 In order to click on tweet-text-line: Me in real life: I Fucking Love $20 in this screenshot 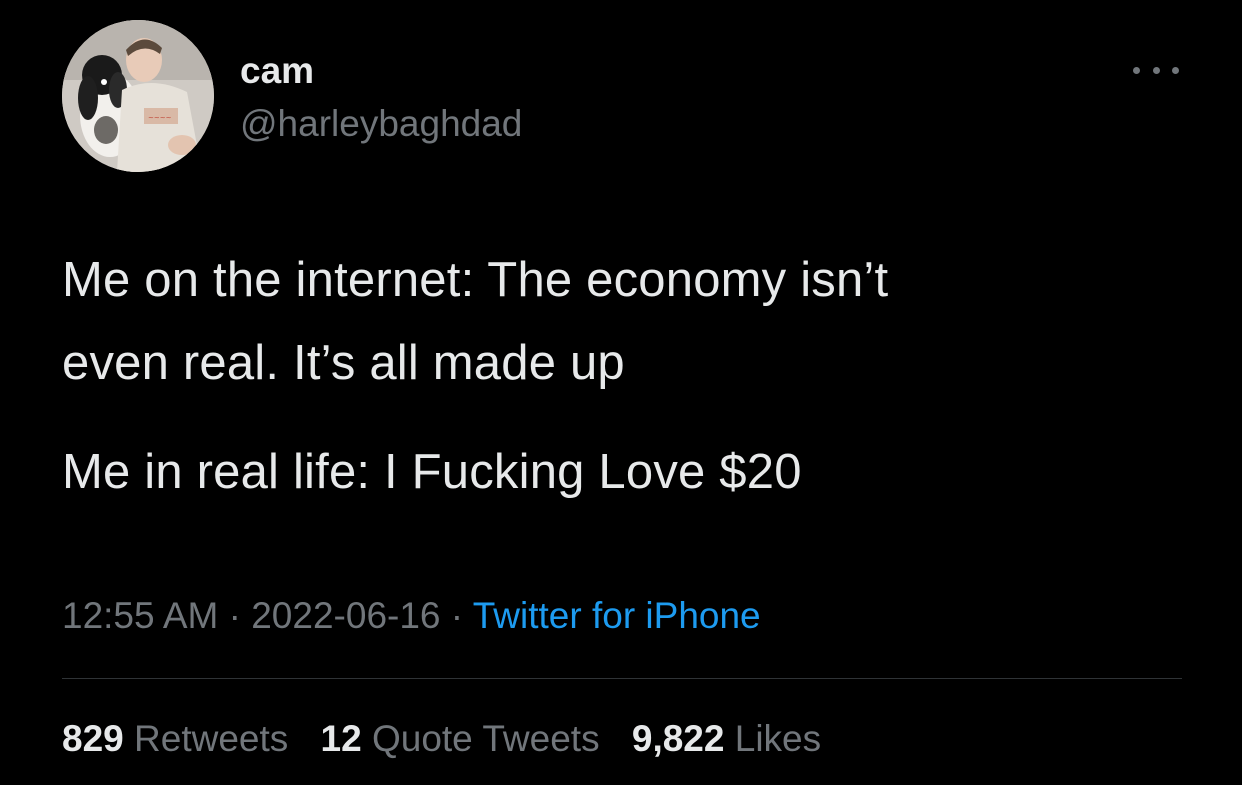, I will do `click(432, 472)`.